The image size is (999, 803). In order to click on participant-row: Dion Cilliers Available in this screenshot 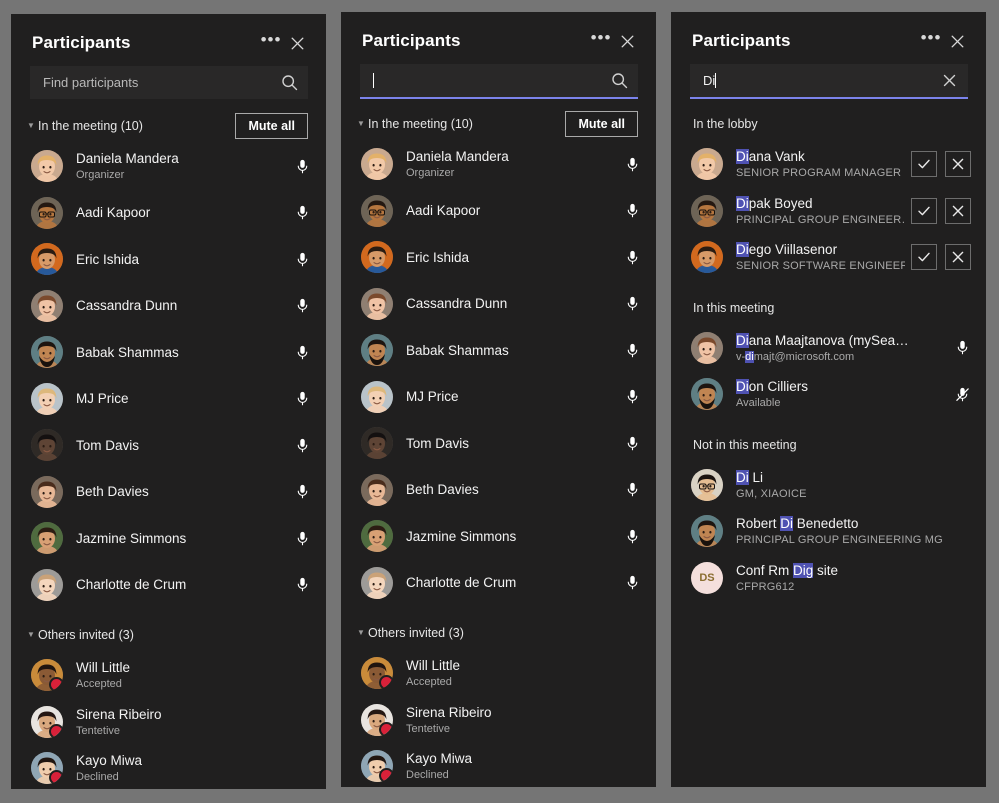, I will do `click(828, 394)`.